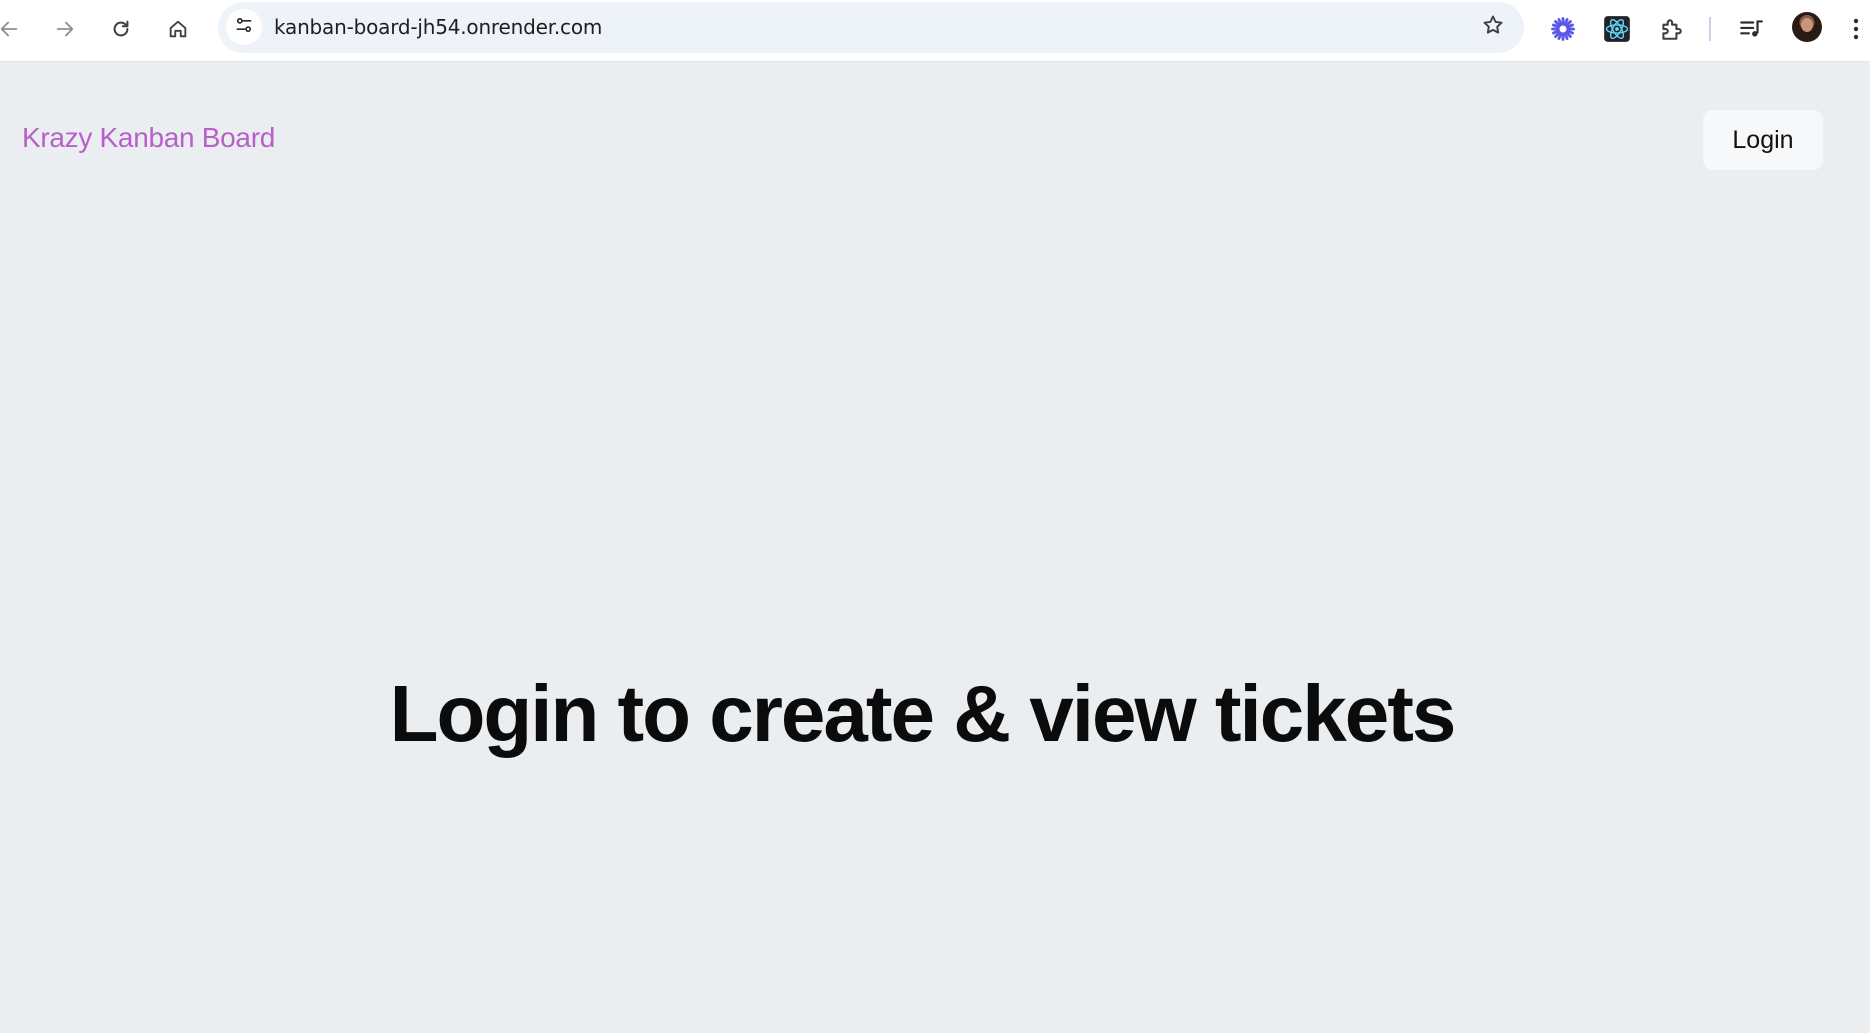  I want to click on page-headline: Login to create & view tickets, so click(923, 713).